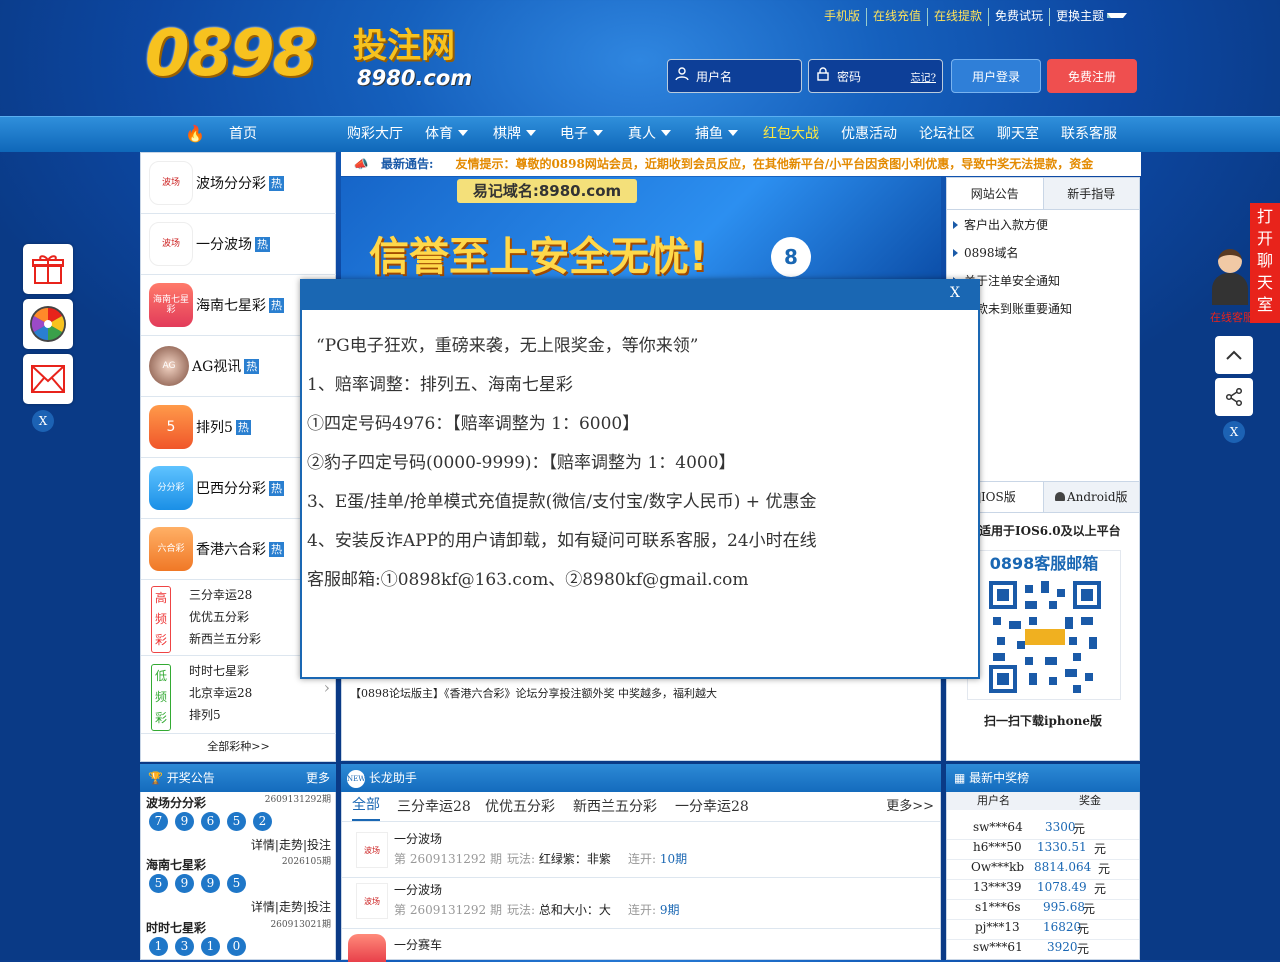 Image resolution: width=1280 pixels, height=962 pixels. Describe the element at coordinates (791, 135) in the screenshot. I see `nav-red-packet: 红包大战` at that location.